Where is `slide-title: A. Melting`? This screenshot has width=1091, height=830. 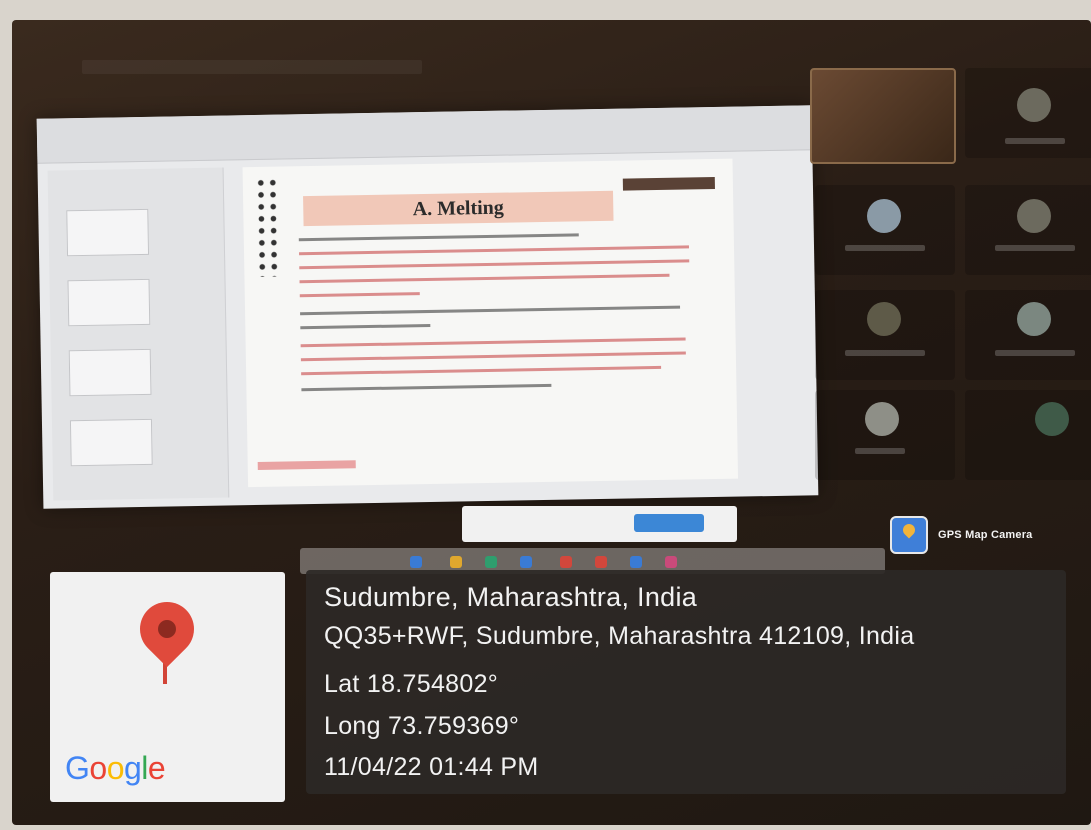 slide-title: A. Melting is located at coordinates (458, 208).